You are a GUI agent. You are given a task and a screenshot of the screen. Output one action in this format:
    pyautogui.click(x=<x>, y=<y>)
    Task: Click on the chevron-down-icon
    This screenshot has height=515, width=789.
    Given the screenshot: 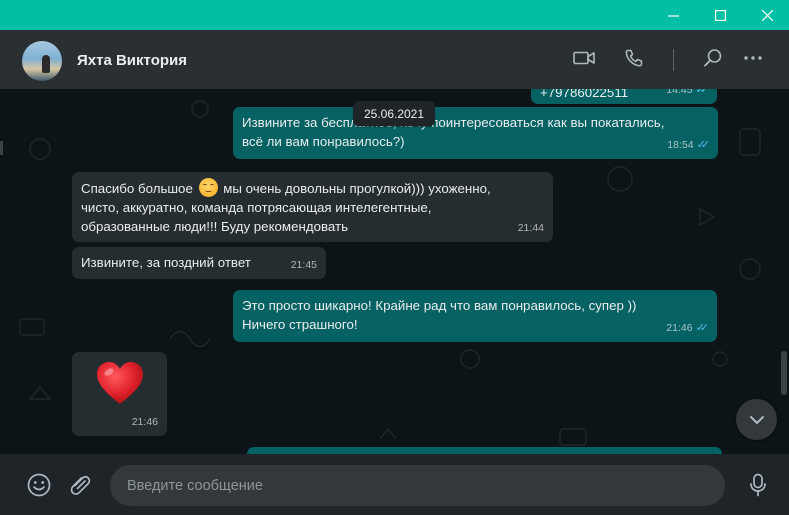 What is the action you would take?
    pyautogui.click(x=756, y=419)
    